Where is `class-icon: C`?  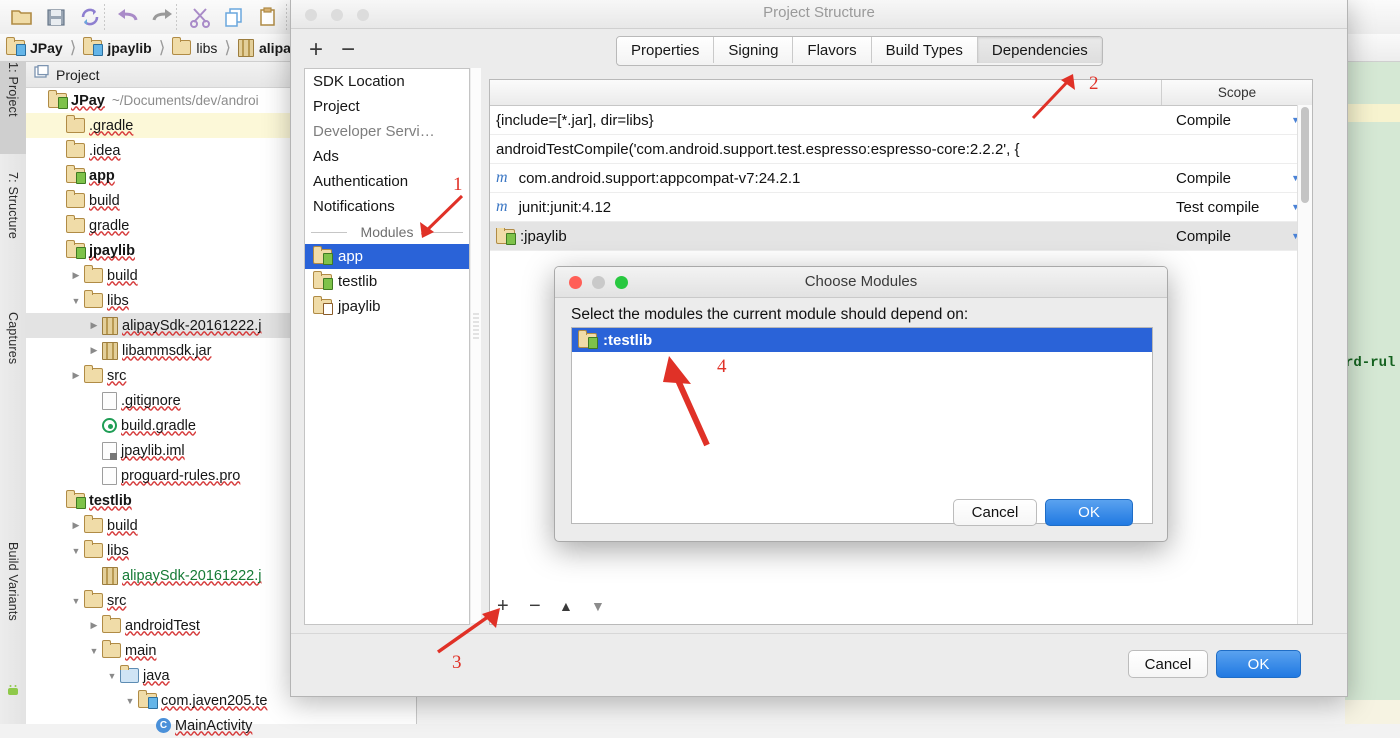
class-icon: C is located at coordinates (163, 725).